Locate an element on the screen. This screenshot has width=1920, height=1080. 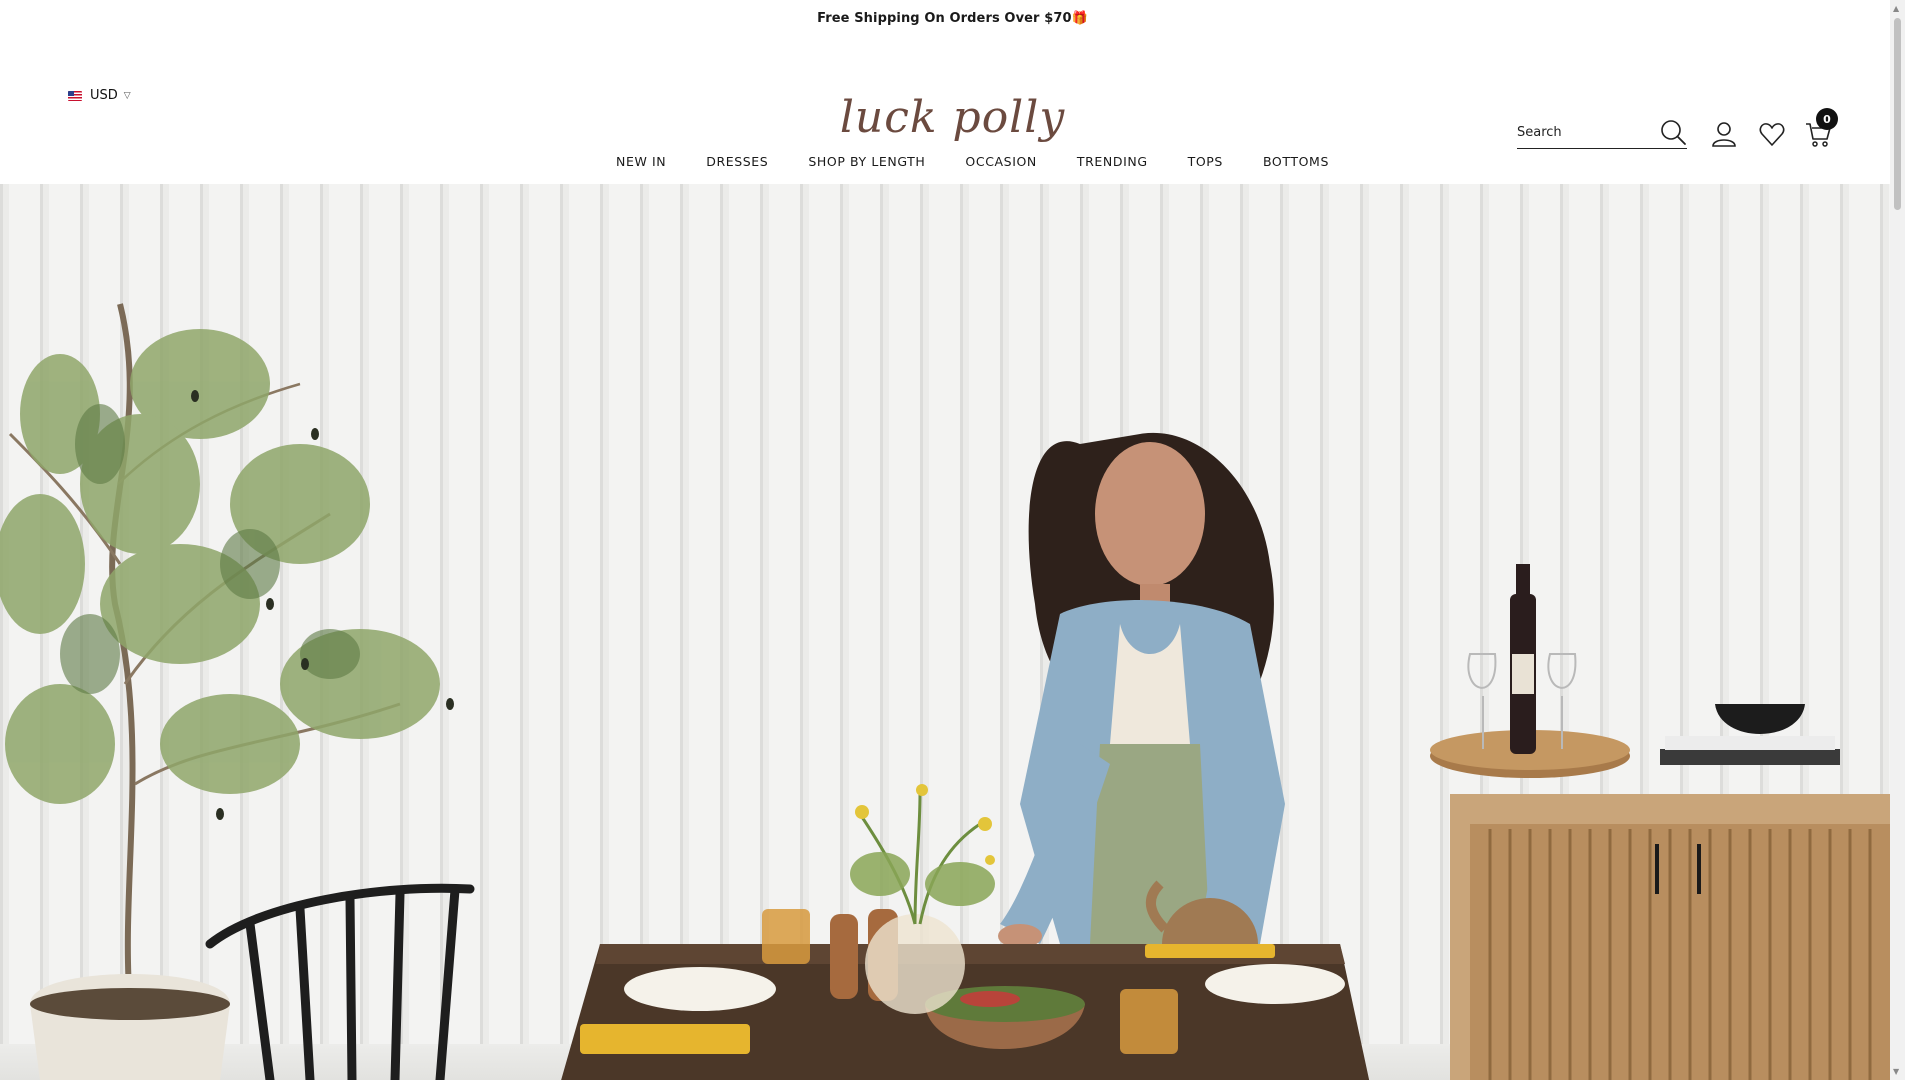
currency-selector: USD ▽ is located at coordinates (99, 95).